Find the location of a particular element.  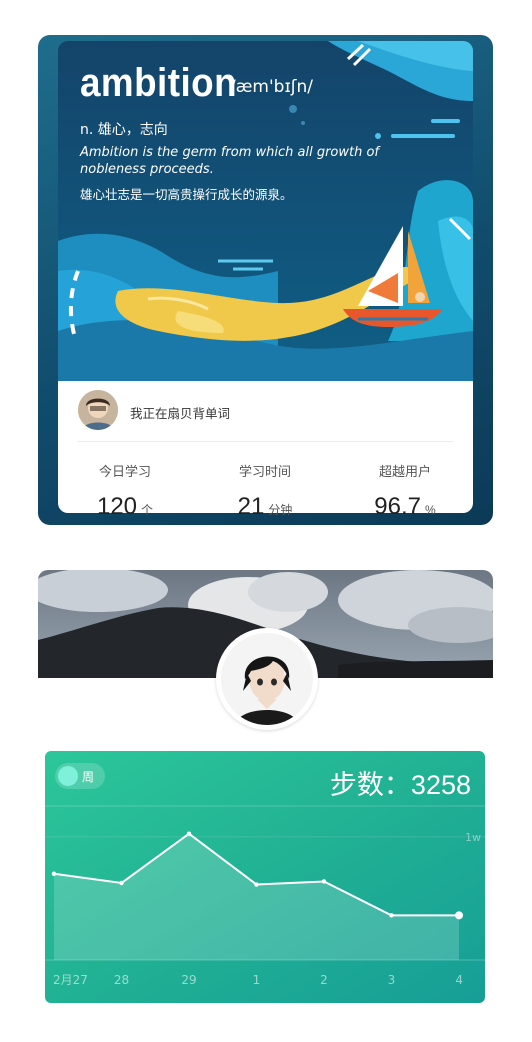

share-text: 我正在扇贝背单词 is located at coordinates (180, 413).